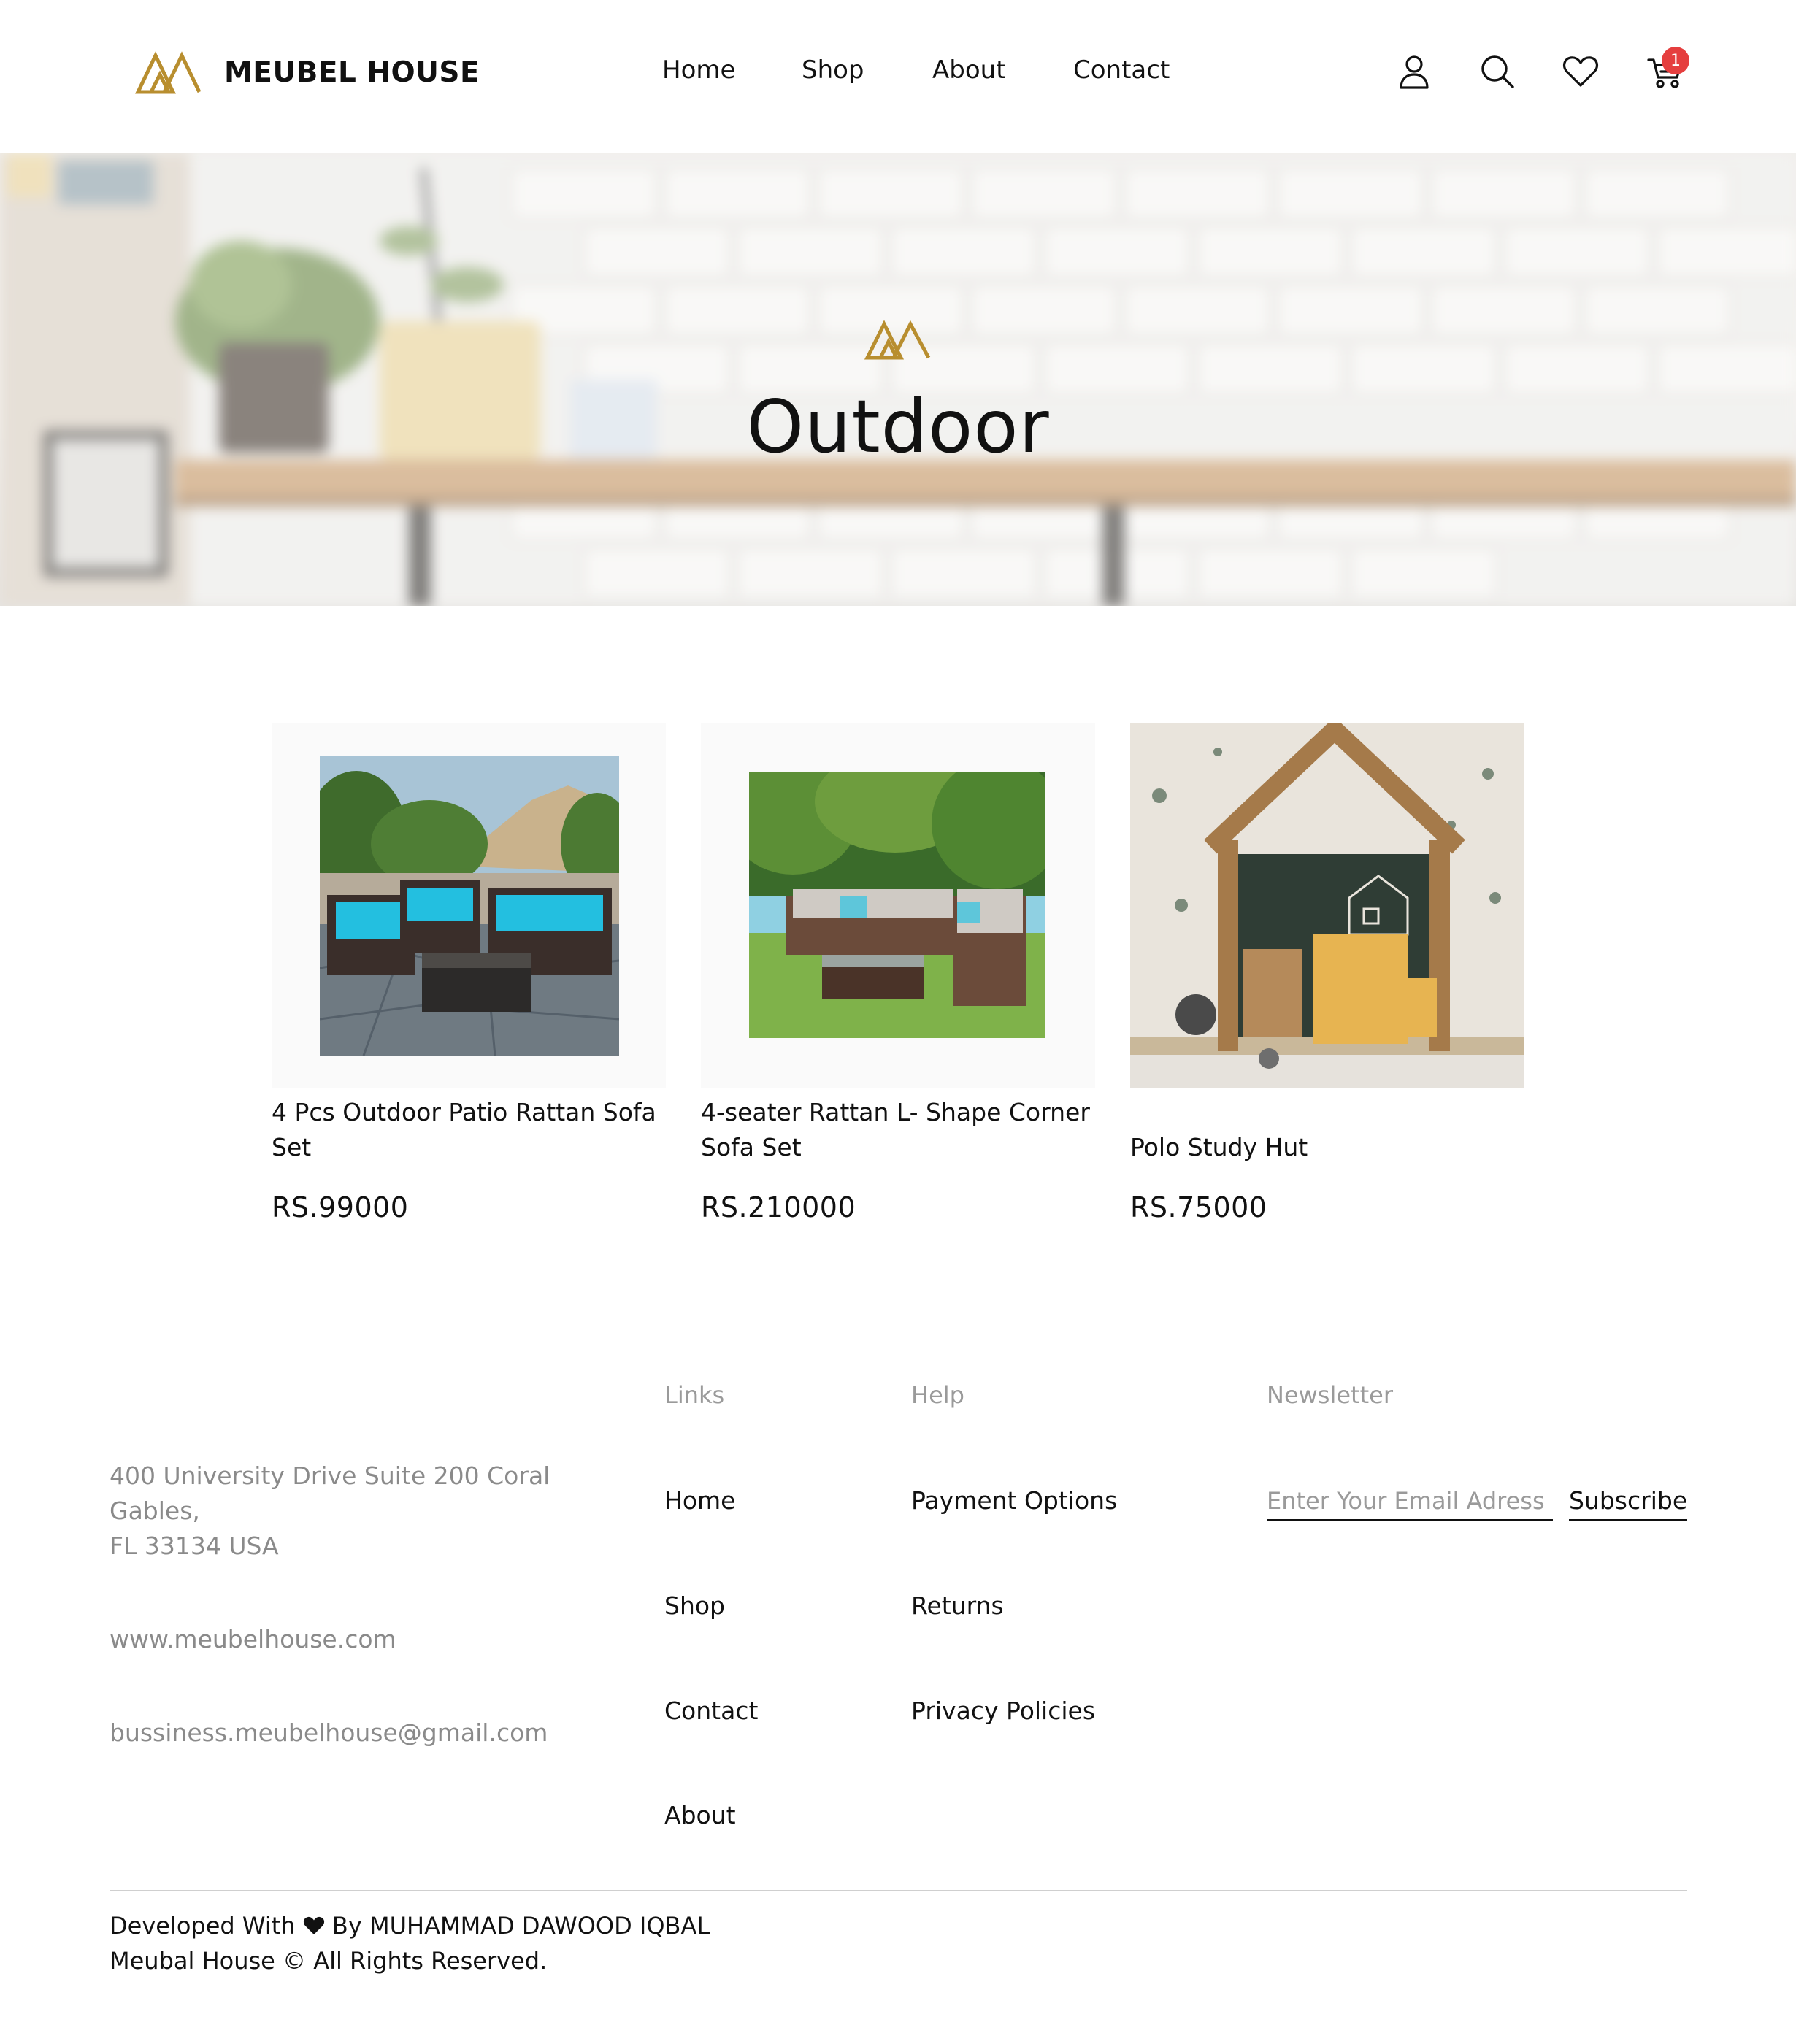 This screenshot has height=2044, width=1796. I want to click on product-name: Polo Study Hut, so click(1327, 1147).